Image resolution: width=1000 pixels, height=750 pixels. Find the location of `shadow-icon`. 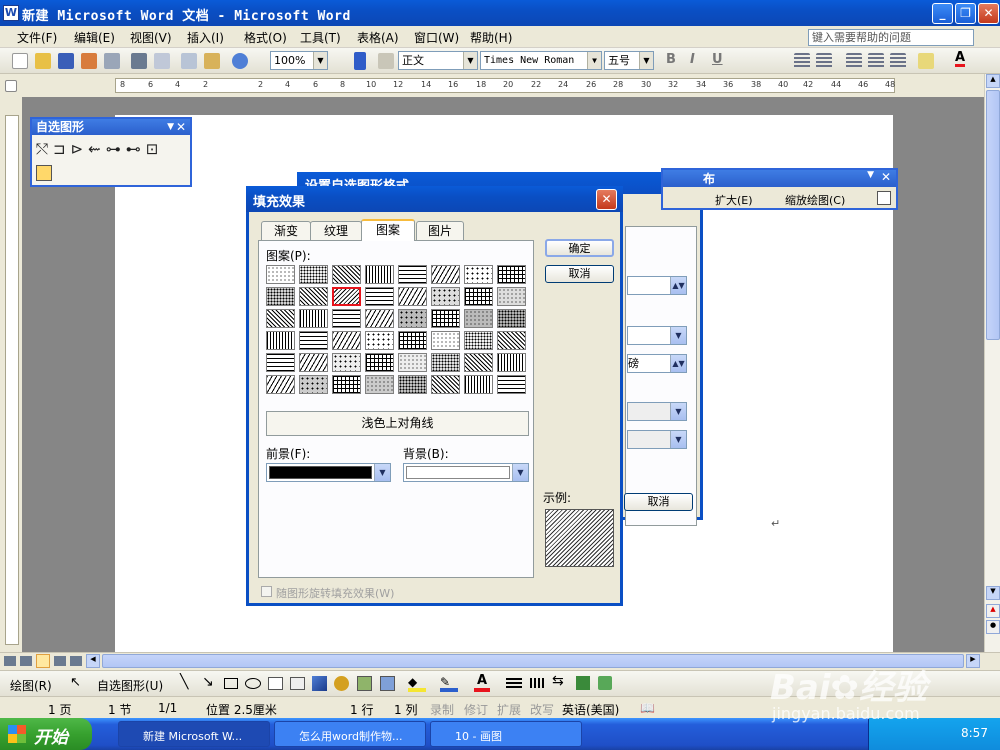

shadow-icon is located at coordinates (583, 683).